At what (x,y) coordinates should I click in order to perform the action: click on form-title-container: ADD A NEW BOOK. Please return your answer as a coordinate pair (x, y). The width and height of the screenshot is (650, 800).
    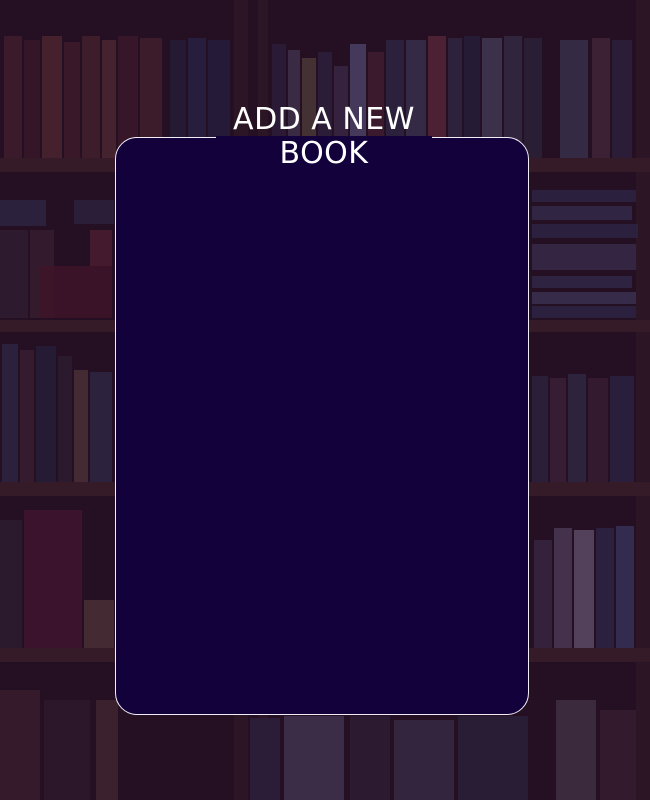
    Looking at the image, I should click on (324, 137).